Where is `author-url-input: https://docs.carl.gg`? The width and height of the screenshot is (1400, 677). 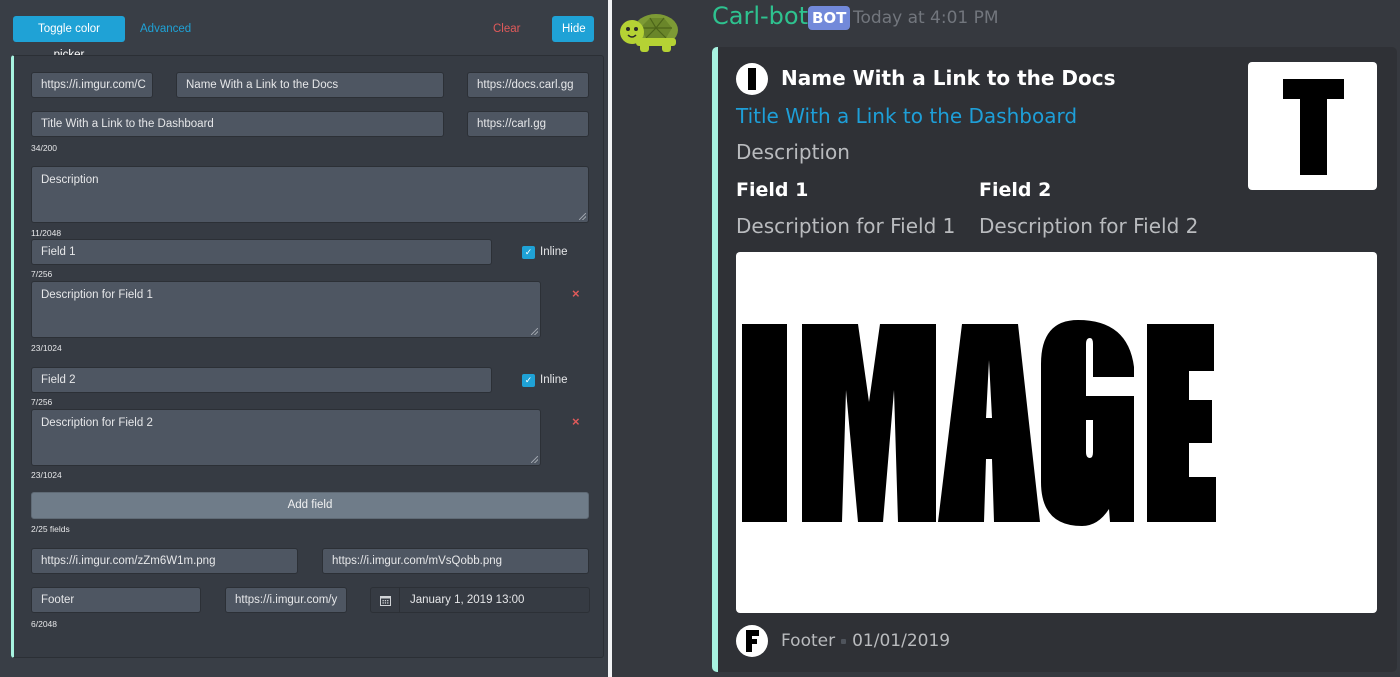
author-url-input: https://docs.carl.gg is located at coordinates (528, 85).